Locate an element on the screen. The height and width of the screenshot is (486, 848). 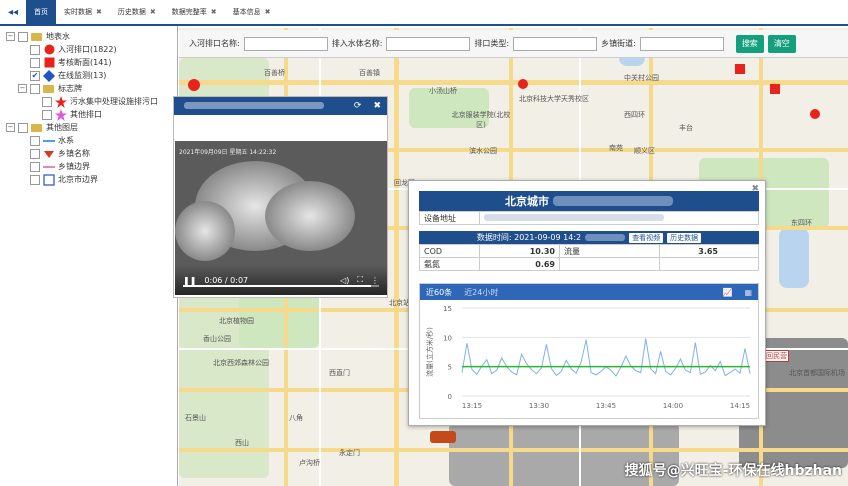
tree-node-town-names: 乡镇名称 is located at coordinates (88, 153).